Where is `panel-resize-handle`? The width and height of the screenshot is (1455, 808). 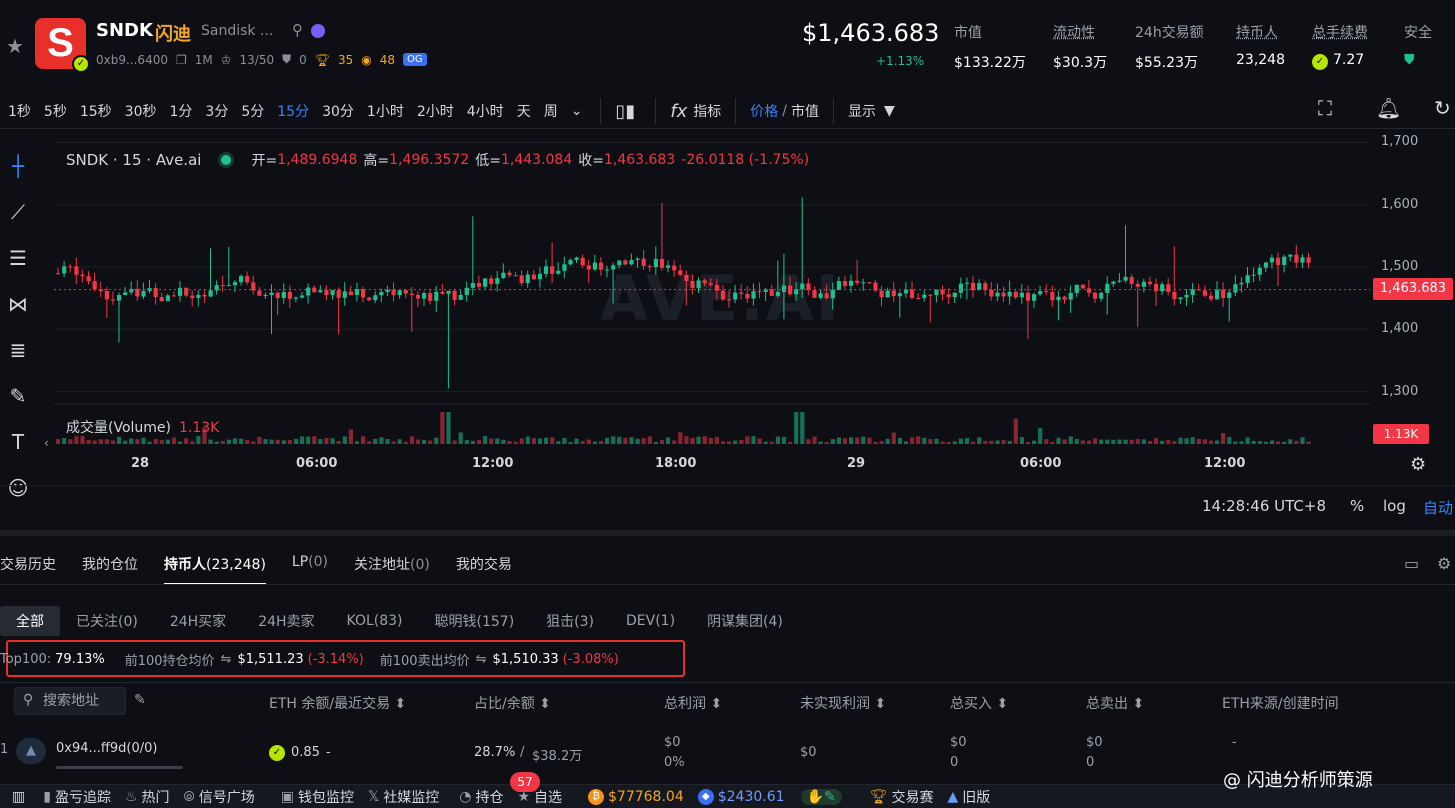 panel-resize-handle is located at coordinates (727, 533).